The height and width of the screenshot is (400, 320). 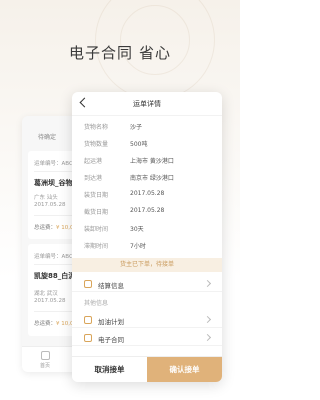 What do you see at coordinates (96, 195) in the screenshot?
I see `detail-key: 装货日期` at bounding box center [96, 195].